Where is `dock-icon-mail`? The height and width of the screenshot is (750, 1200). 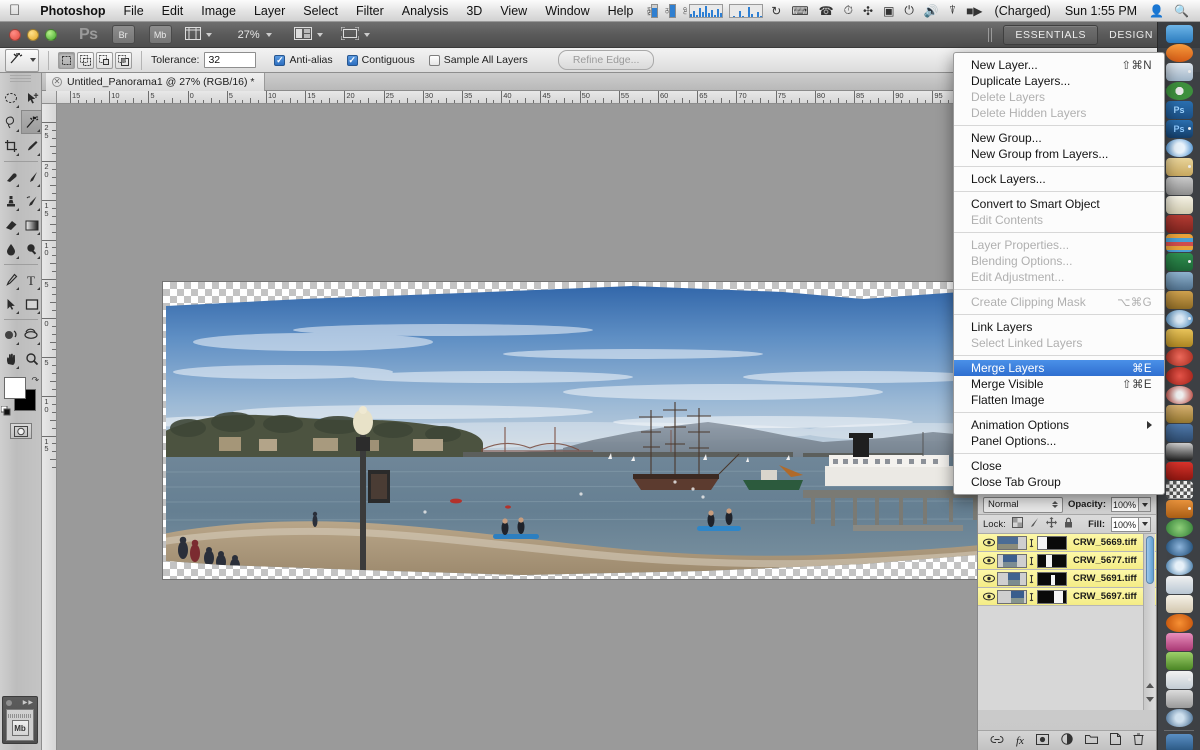
dock-icon-mail is located at coordinates (1179, 680).